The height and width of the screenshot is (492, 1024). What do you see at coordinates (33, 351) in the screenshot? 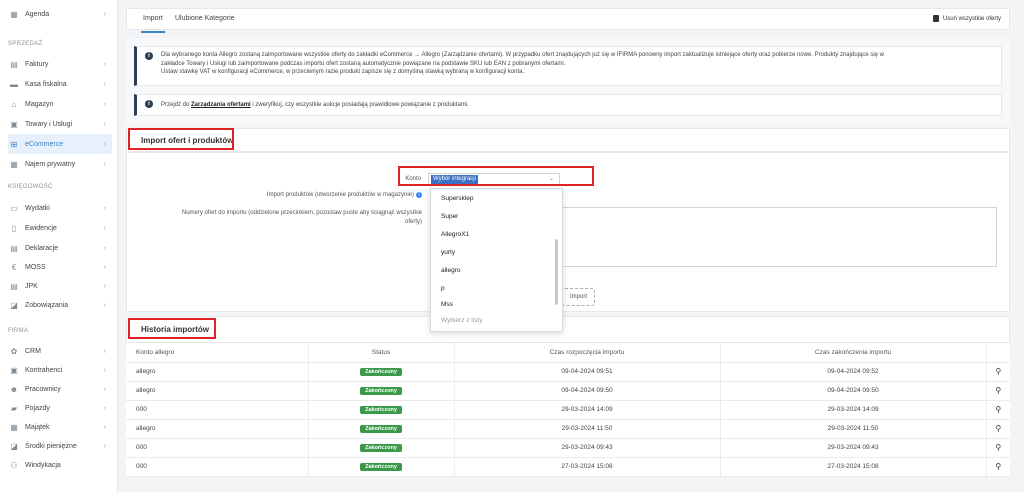
I see `sidebar-item-label: CRM` at bounding box center [33, 351].